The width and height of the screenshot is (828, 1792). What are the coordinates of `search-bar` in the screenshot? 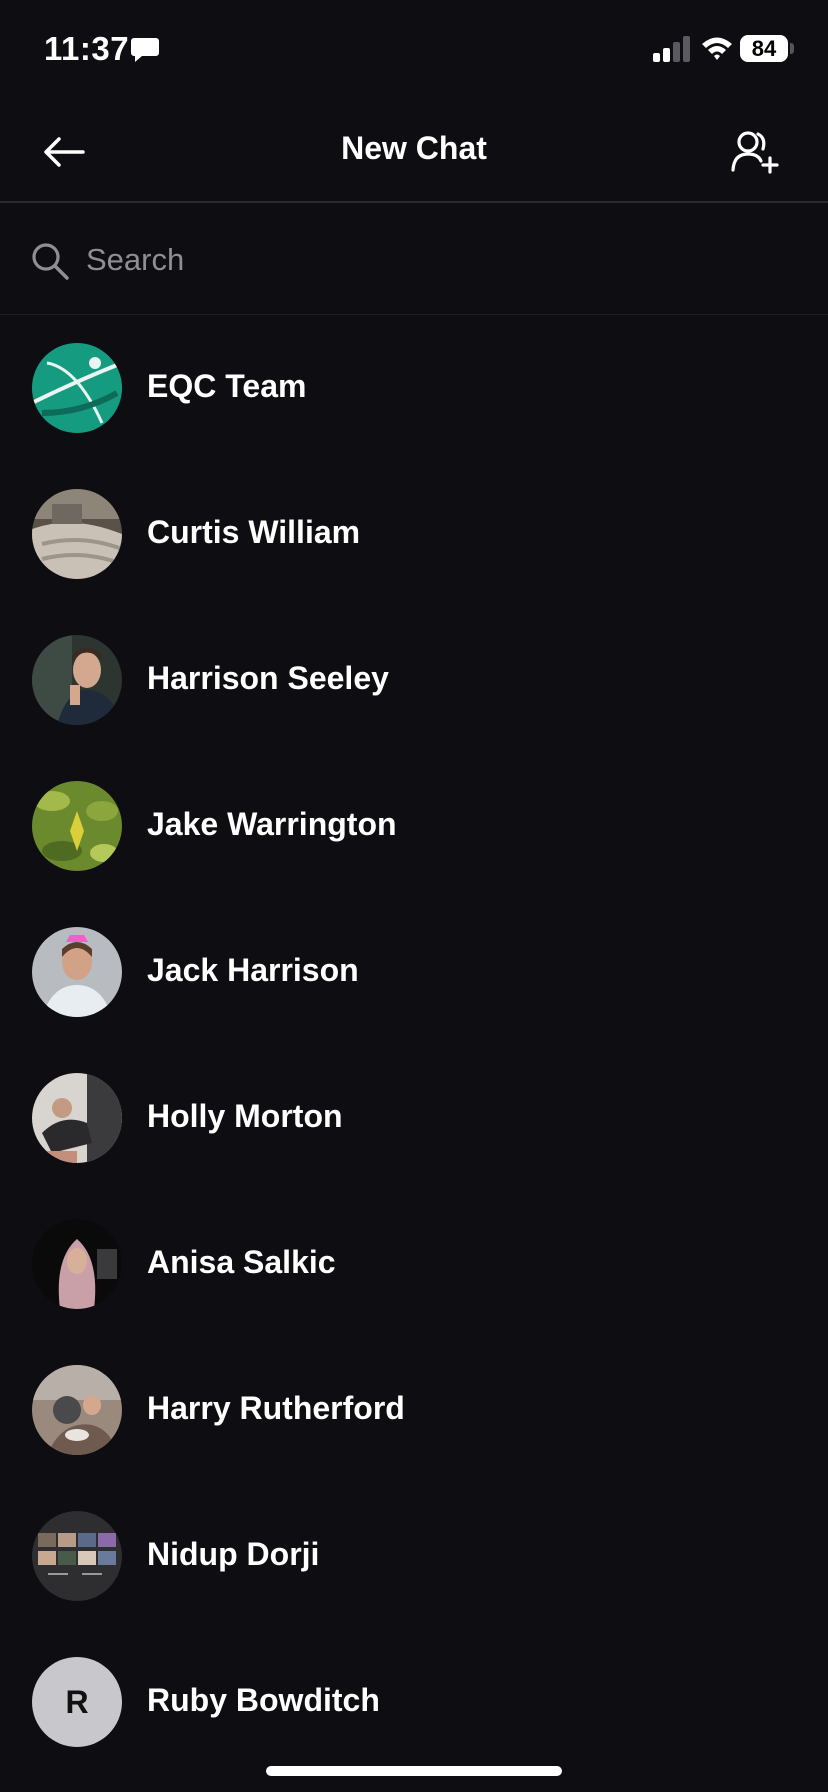 It's located at (414, 260).